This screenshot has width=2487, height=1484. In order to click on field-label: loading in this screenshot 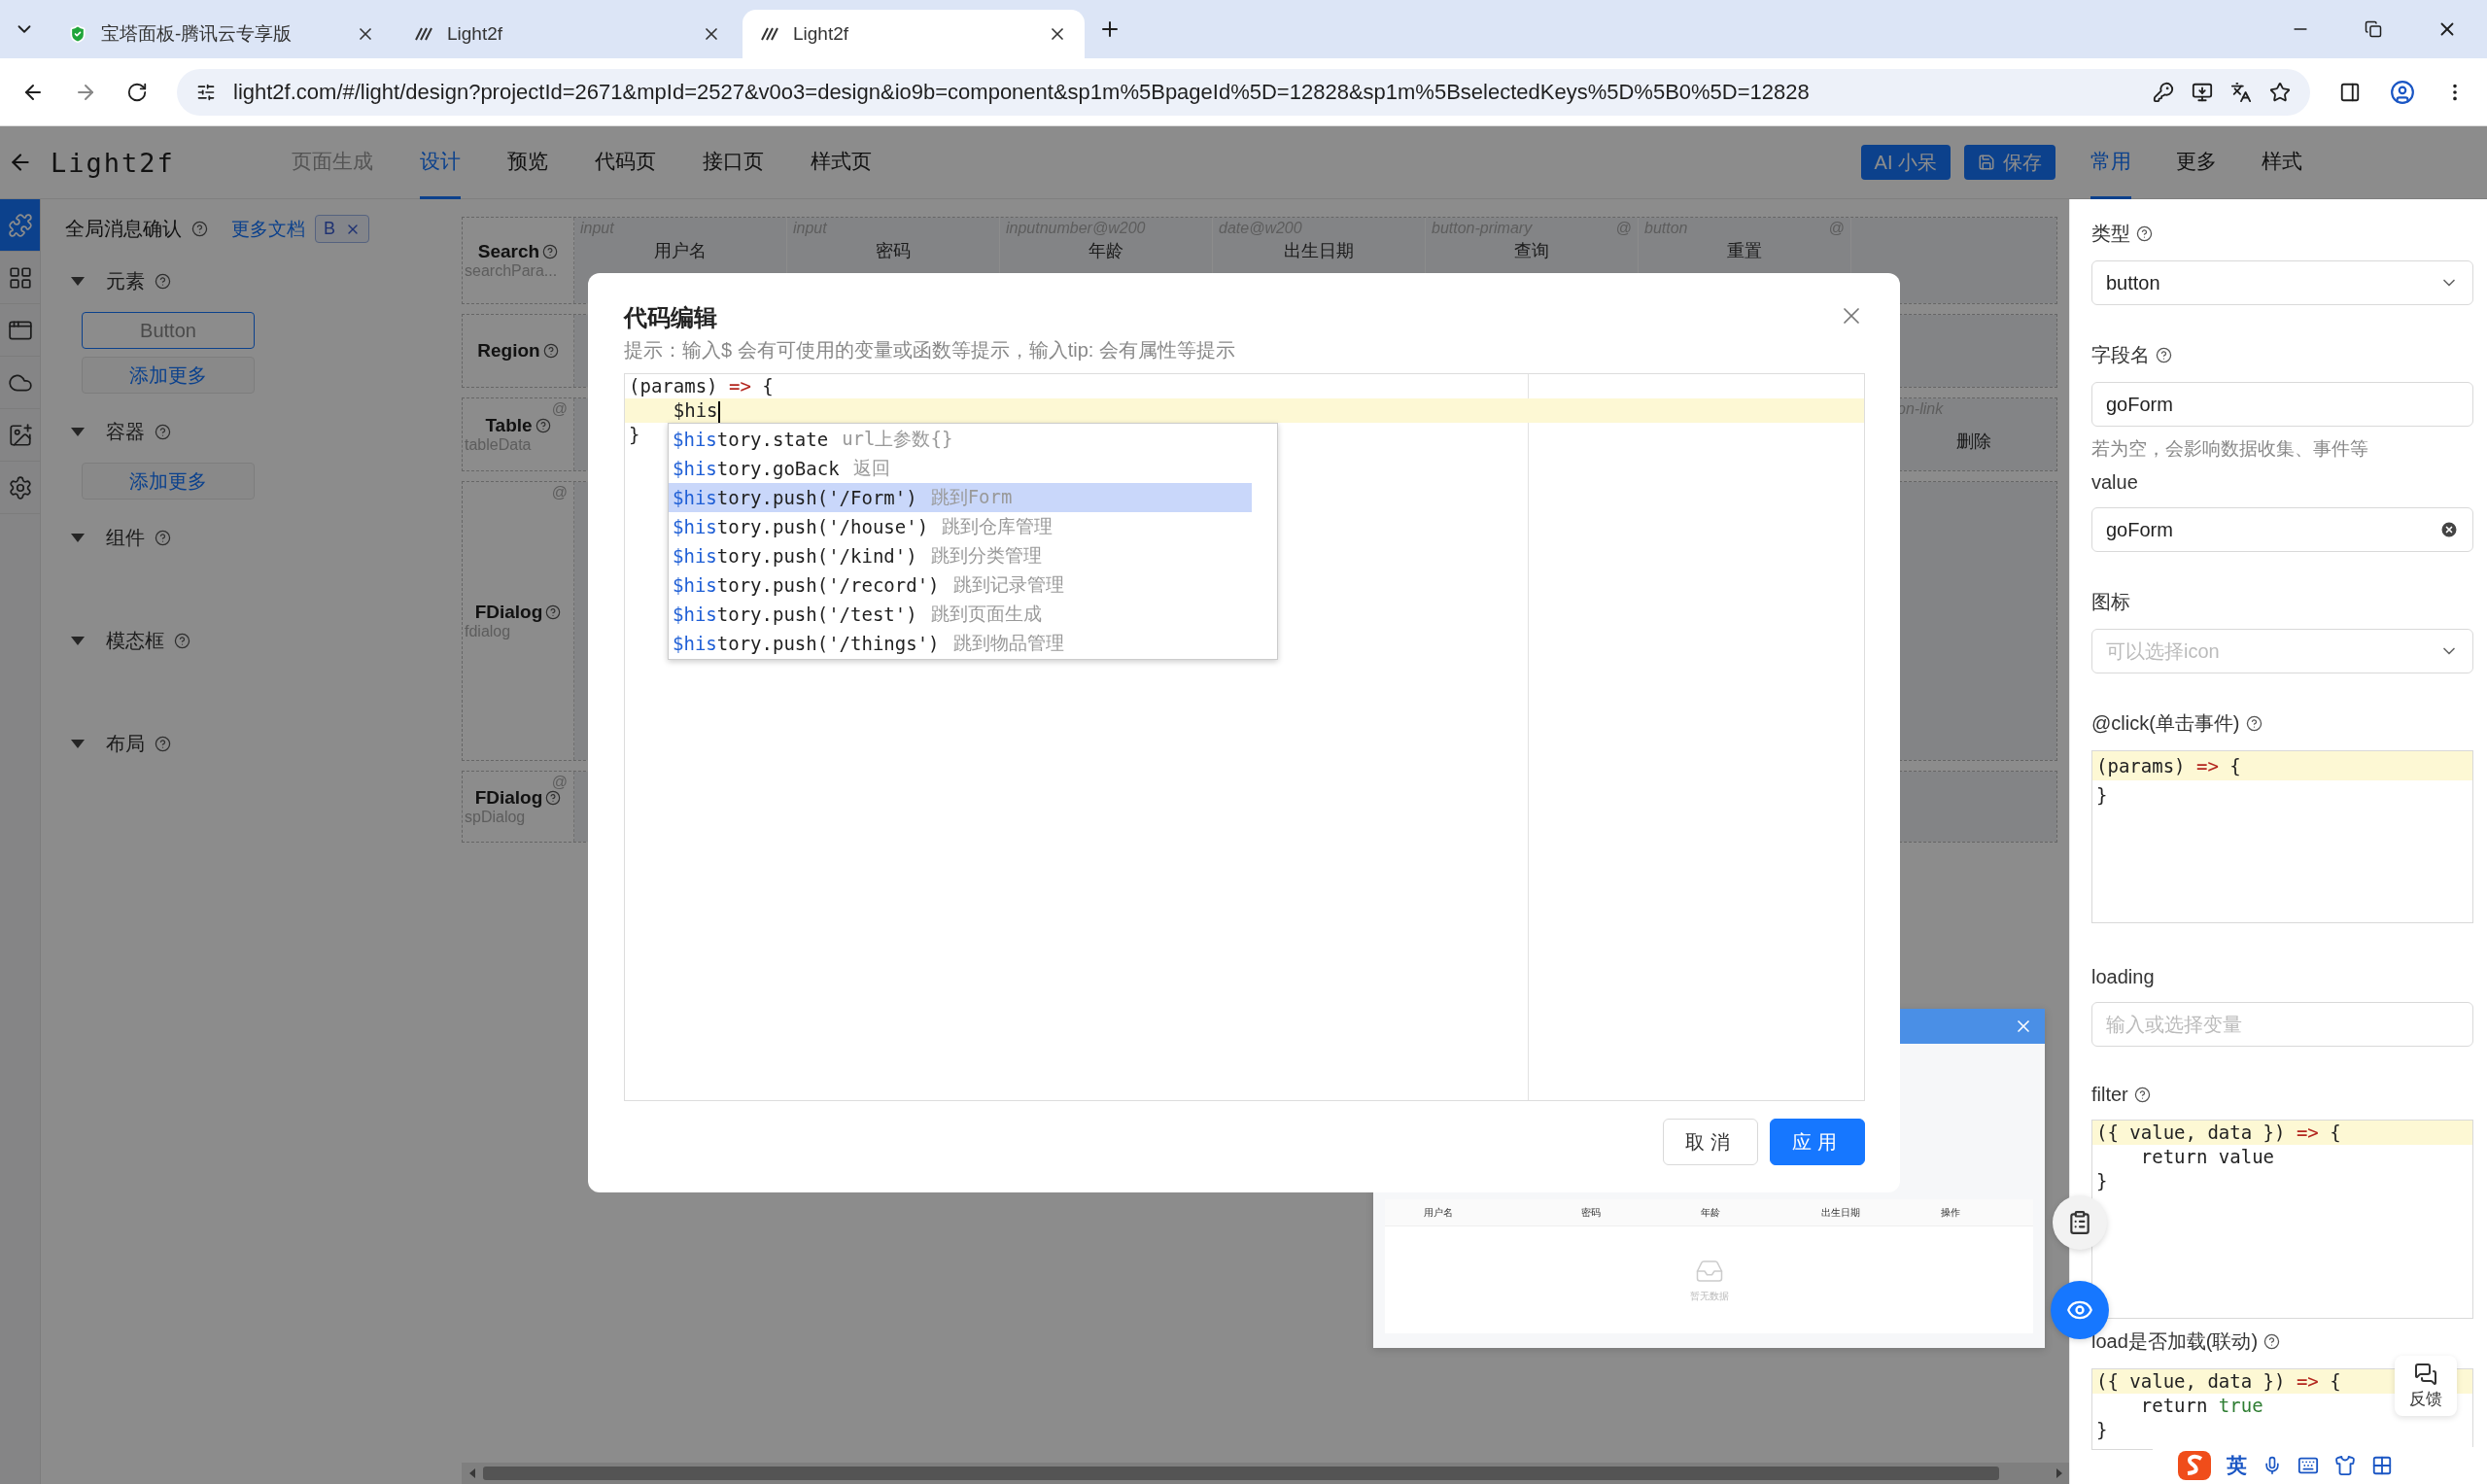, I will do `click(2123, 977)`.